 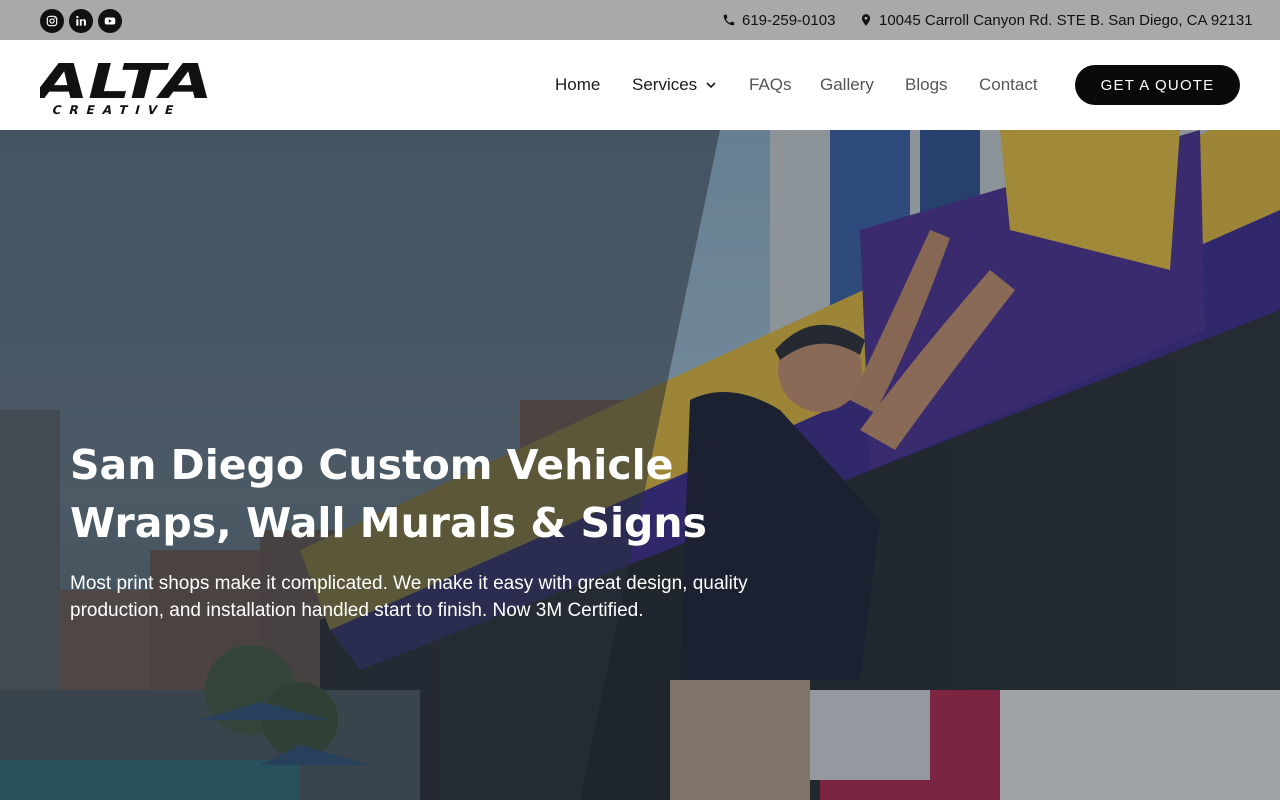 What do you see at coordinates (665, 84) in the screenshot?
I see `nav-services-label: Services` at bounding box center [665, 84].